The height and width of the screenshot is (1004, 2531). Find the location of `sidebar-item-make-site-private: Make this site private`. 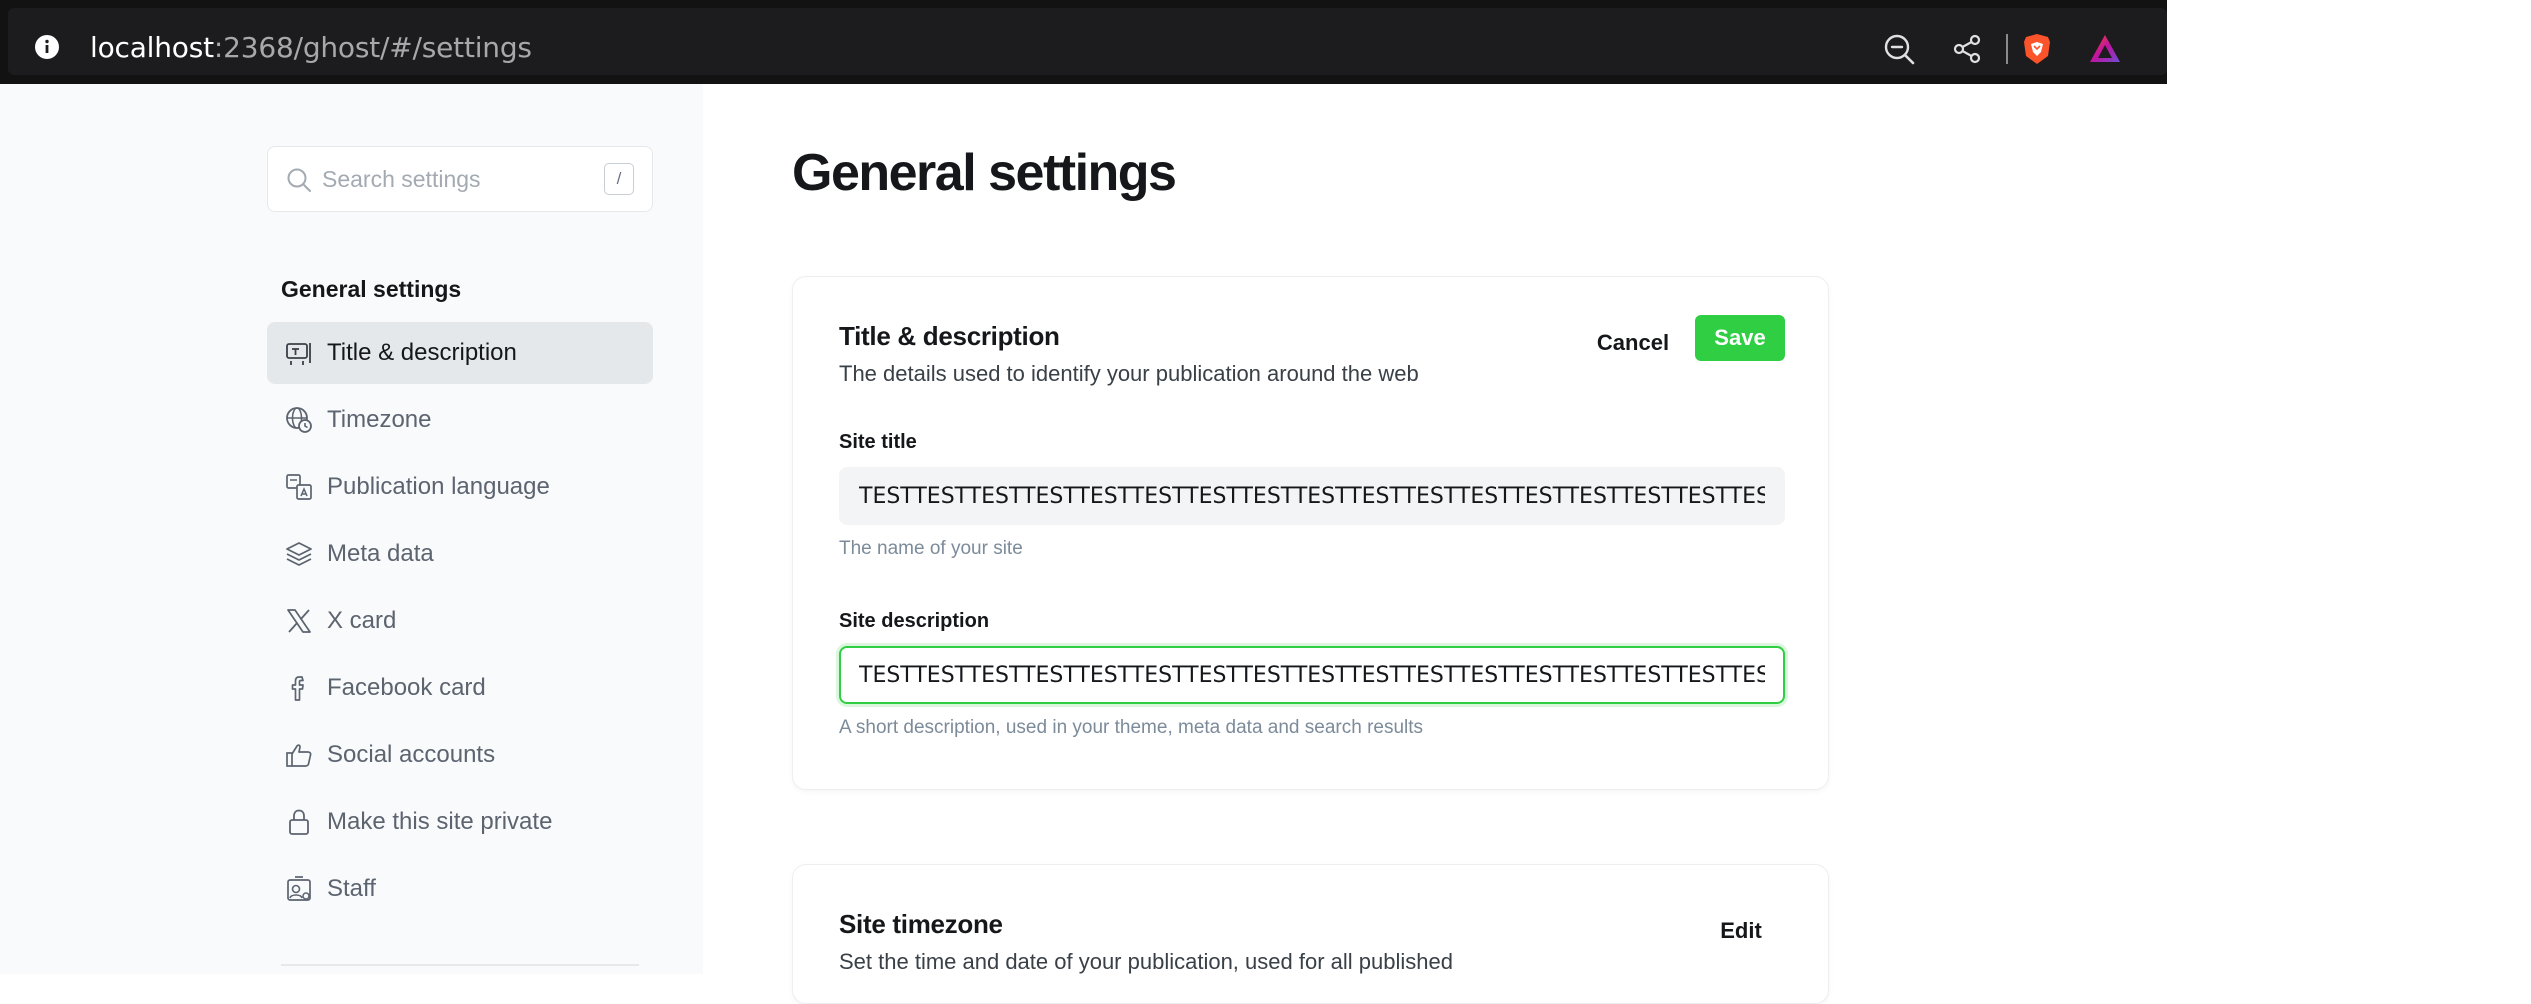

sidebar-item-make-site-private: Make this site private is located at coordinates (460, 822).